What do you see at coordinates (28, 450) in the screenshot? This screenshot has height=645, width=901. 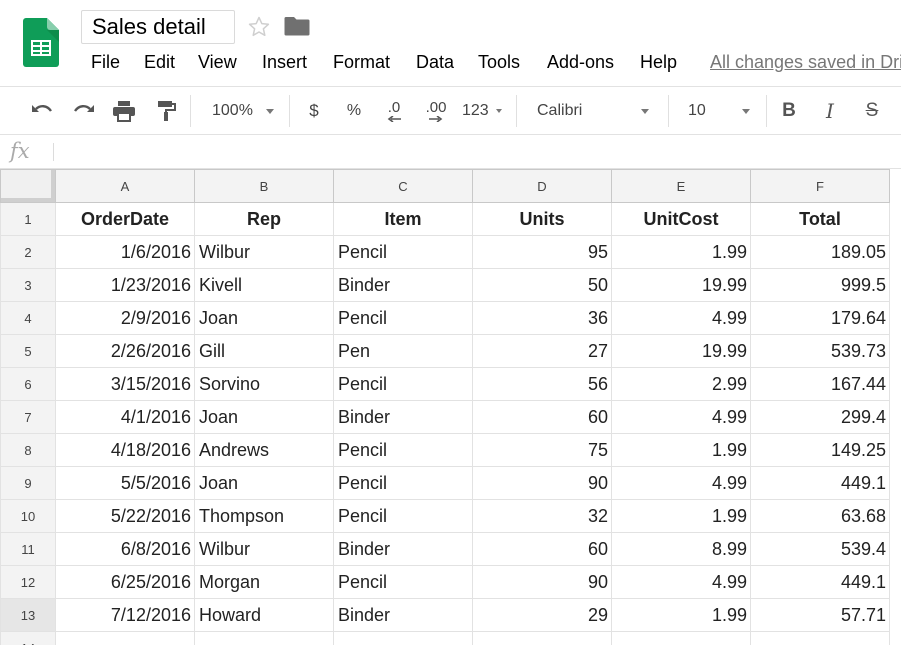 I see `row-header: 8` at bounding box center [28, 450].